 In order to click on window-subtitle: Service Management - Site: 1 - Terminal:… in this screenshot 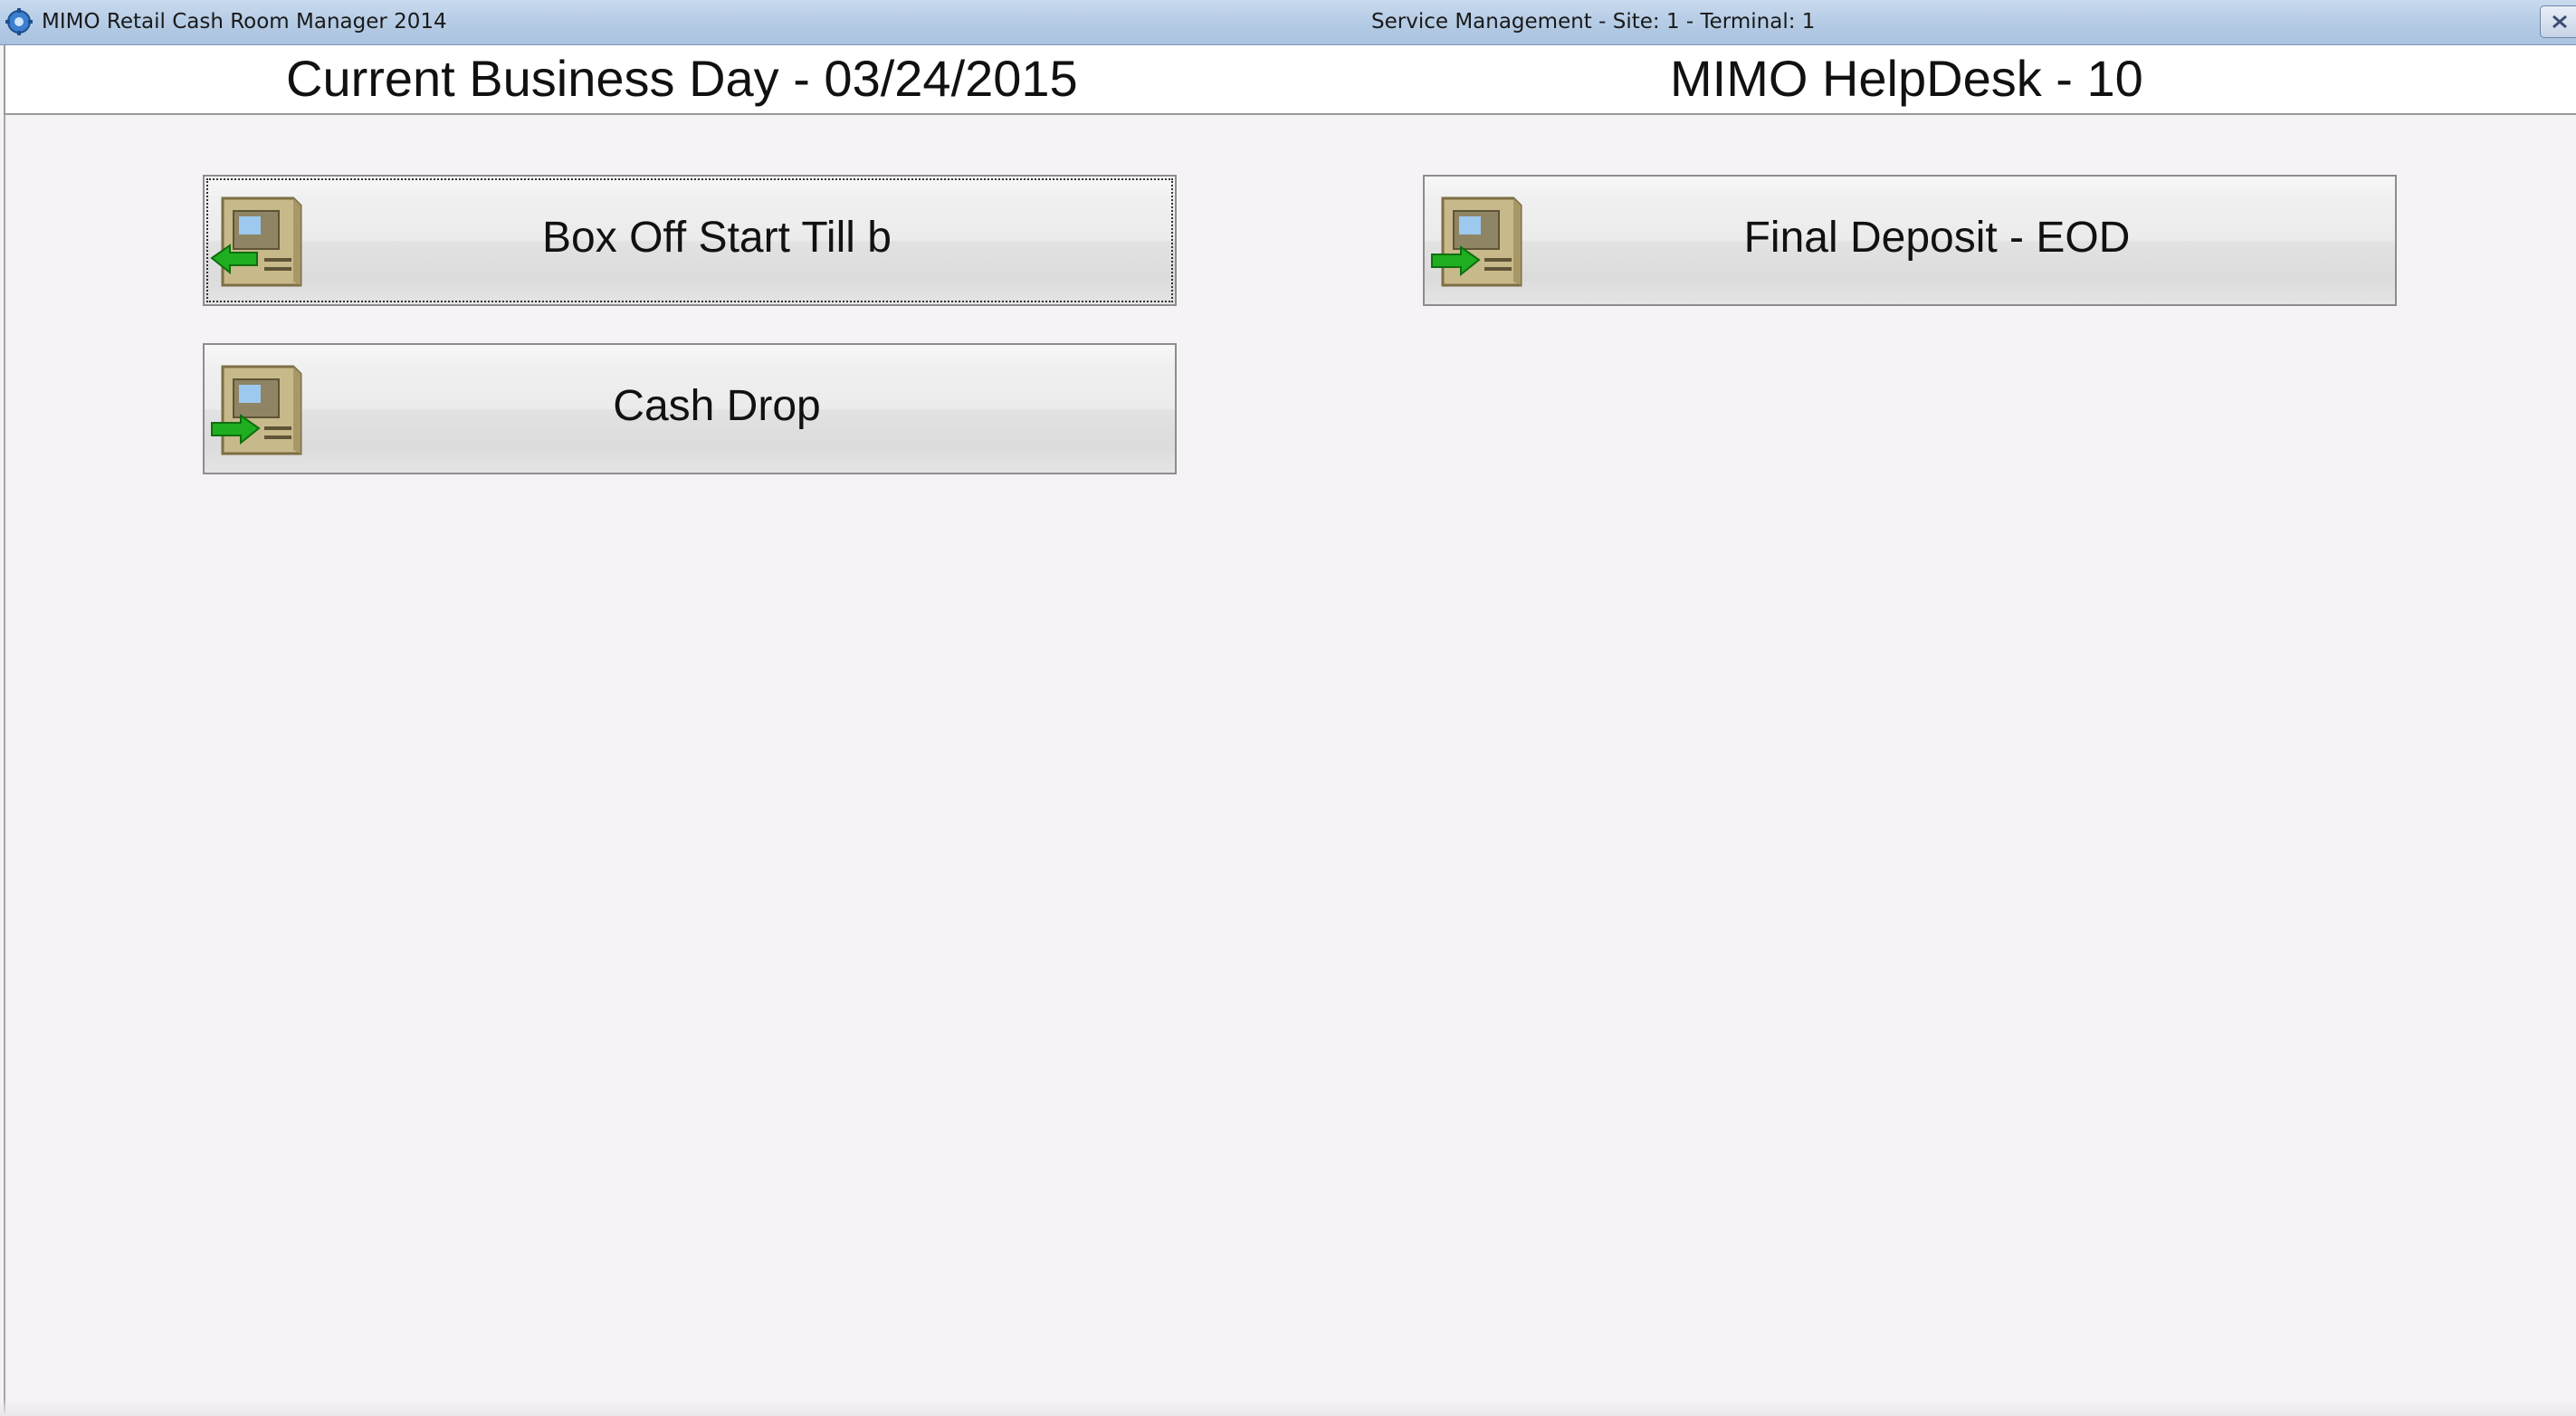, I will do `click(1593, 22)`.